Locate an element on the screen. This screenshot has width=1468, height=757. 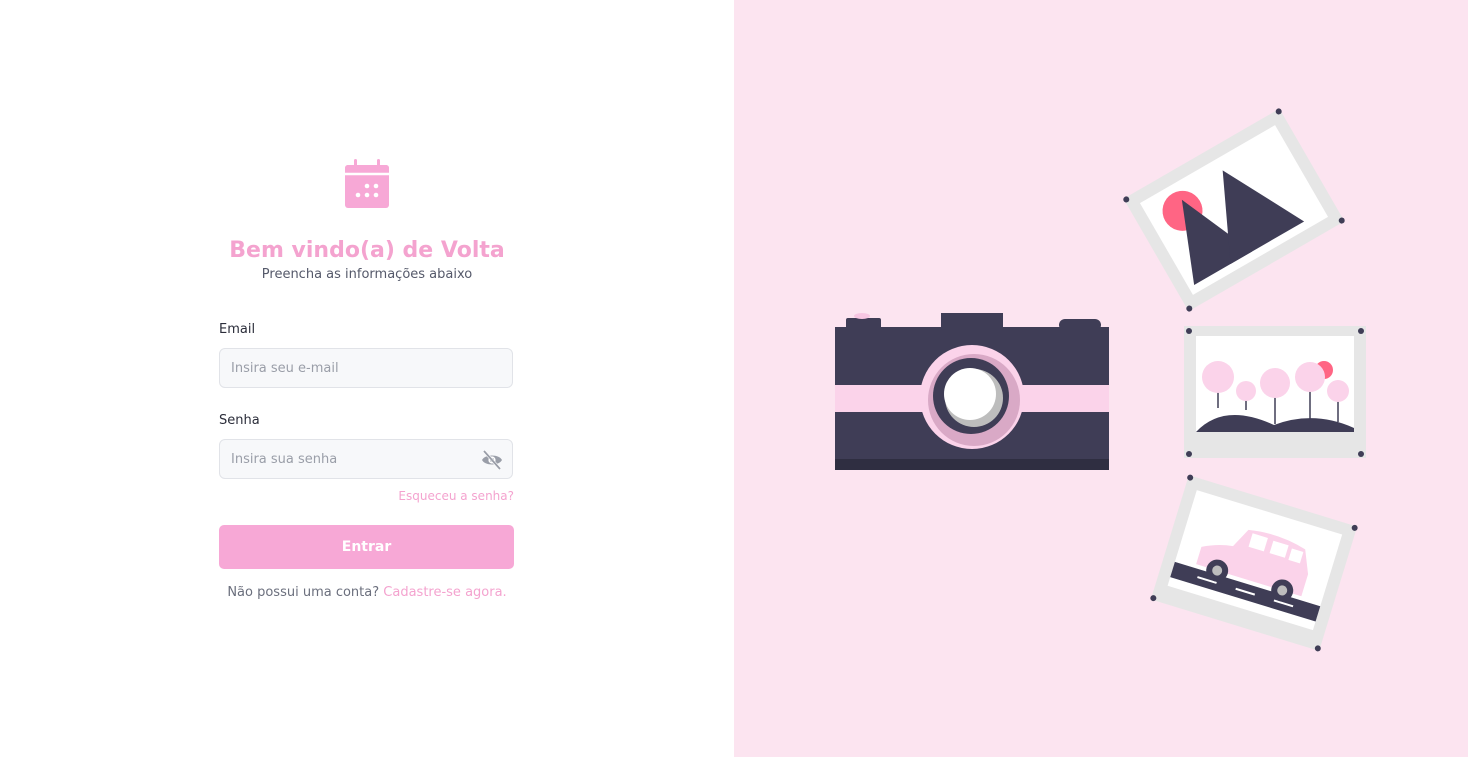
password-label: Senha is located at coordinates (239, 420).